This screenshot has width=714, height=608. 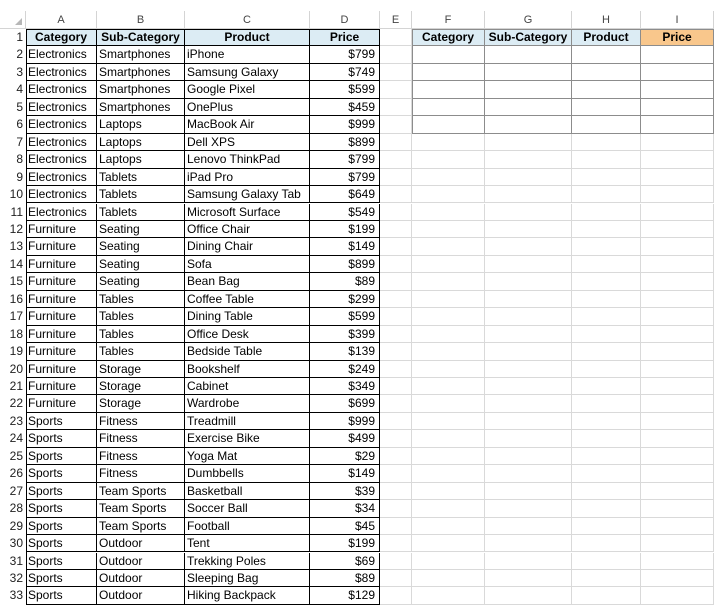 I want to click on sub-category-cell: Outdoor, so click(x=141, y=596).